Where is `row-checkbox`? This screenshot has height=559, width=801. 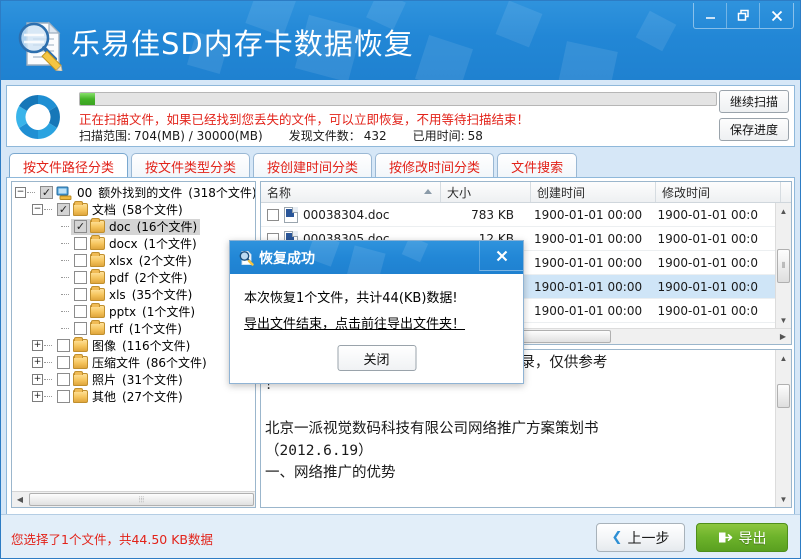
row-checkbox is located at coordinates (273, 214).